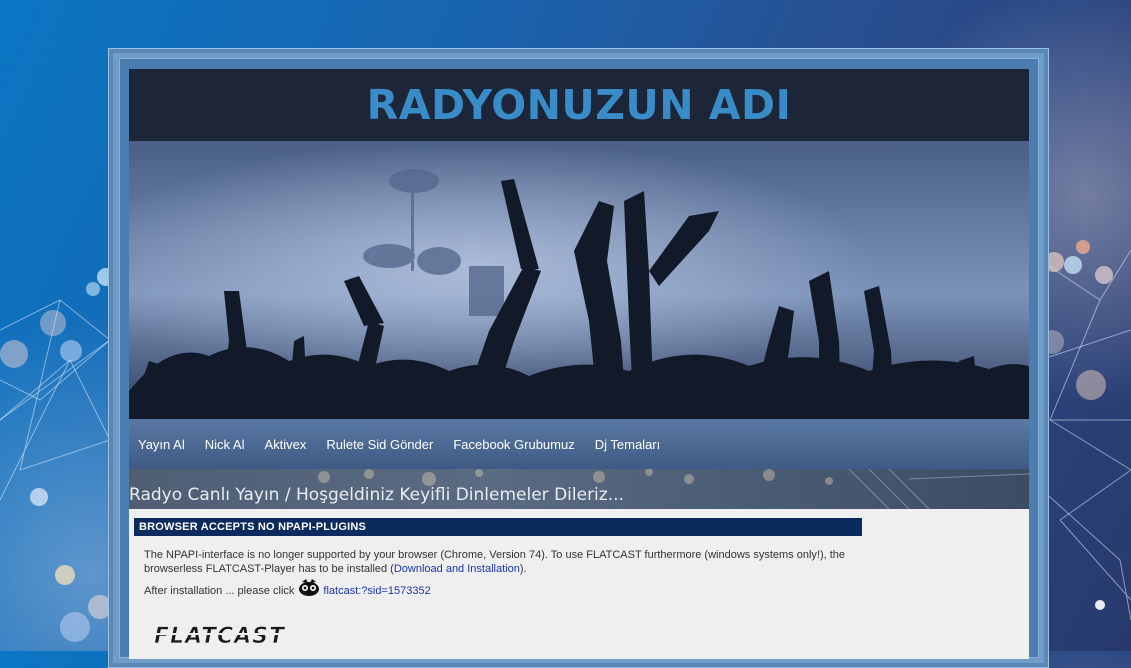  I want to click on plugin-warning-title: BROWSER ACCEPTS NO NPAPI-PLUGINS, so click(498, 527).